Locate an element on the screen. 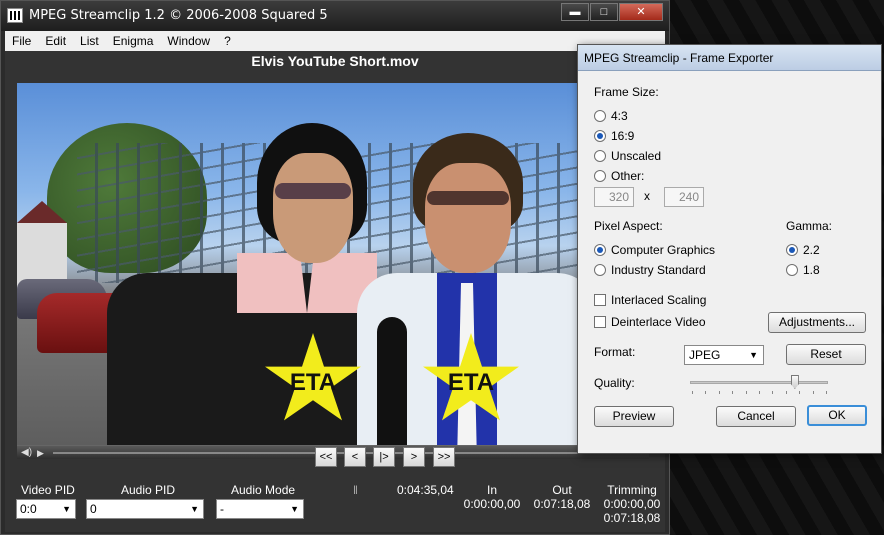  gamma-1-8-label: 1.8 is located at coordinates (811, 270).